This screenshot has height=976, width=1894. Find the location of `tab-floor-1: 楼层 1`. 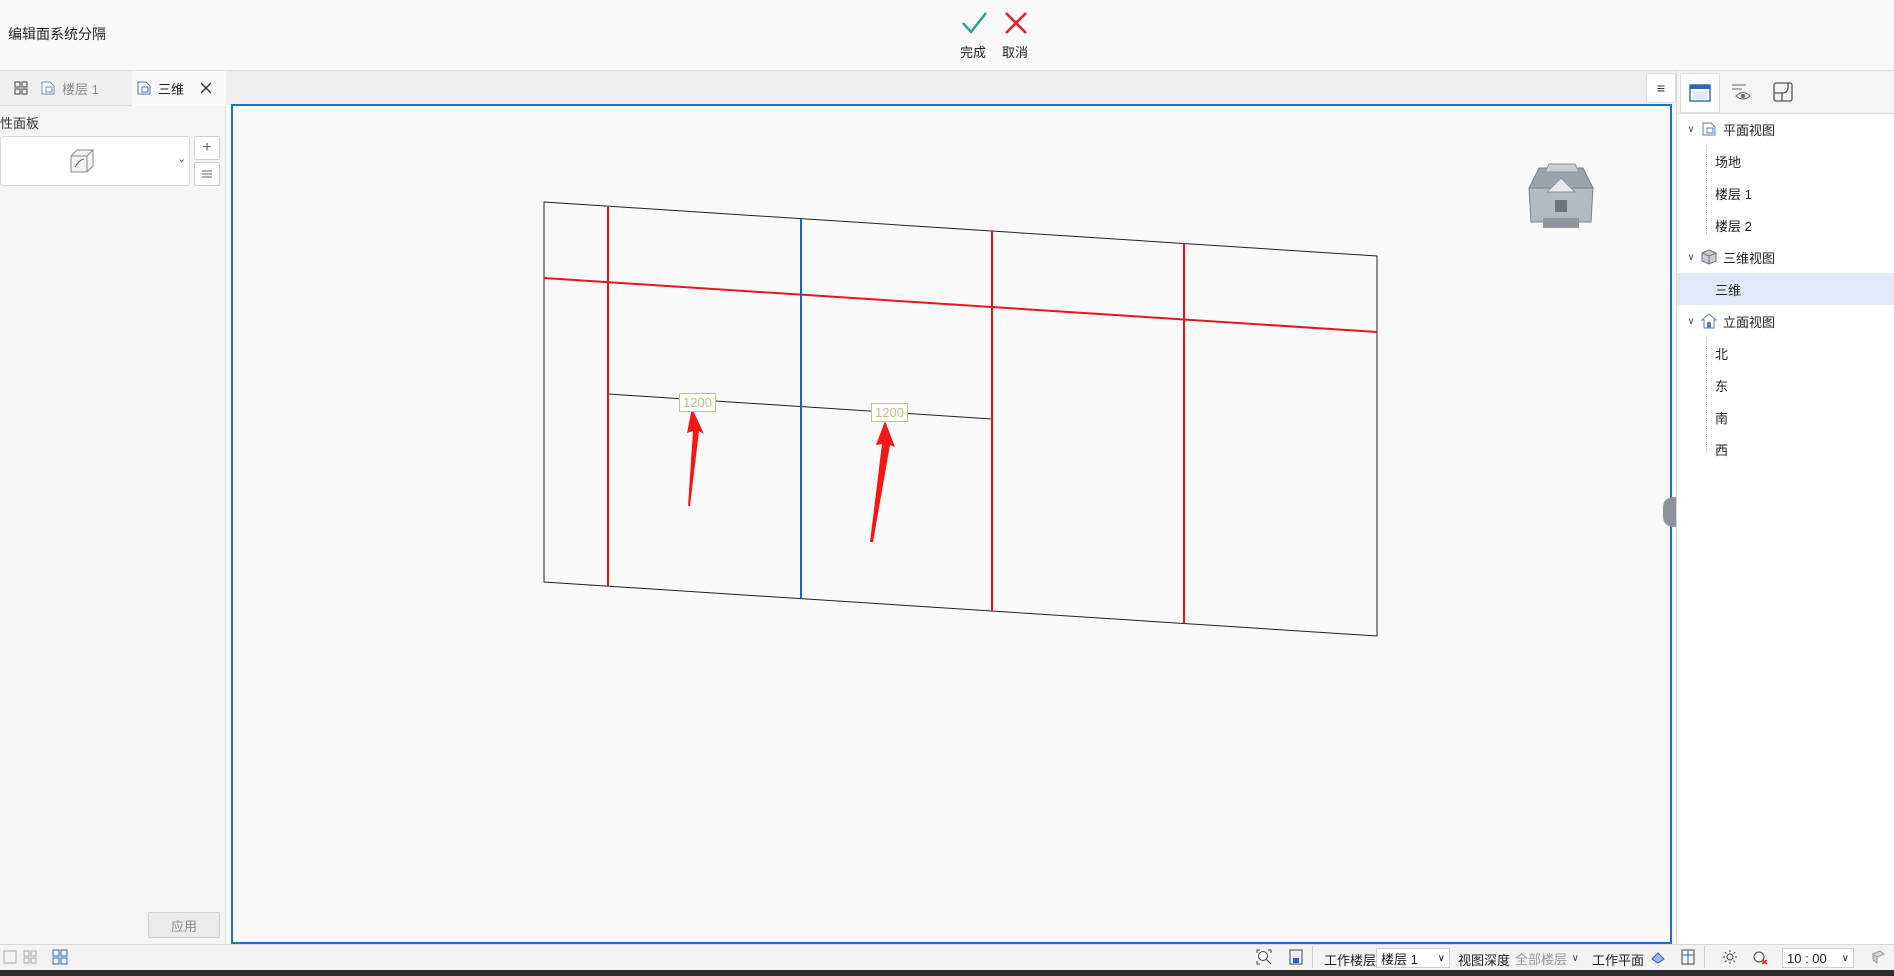

tab-floor-1: 楼层 1 is located at coordinates (86, 88).